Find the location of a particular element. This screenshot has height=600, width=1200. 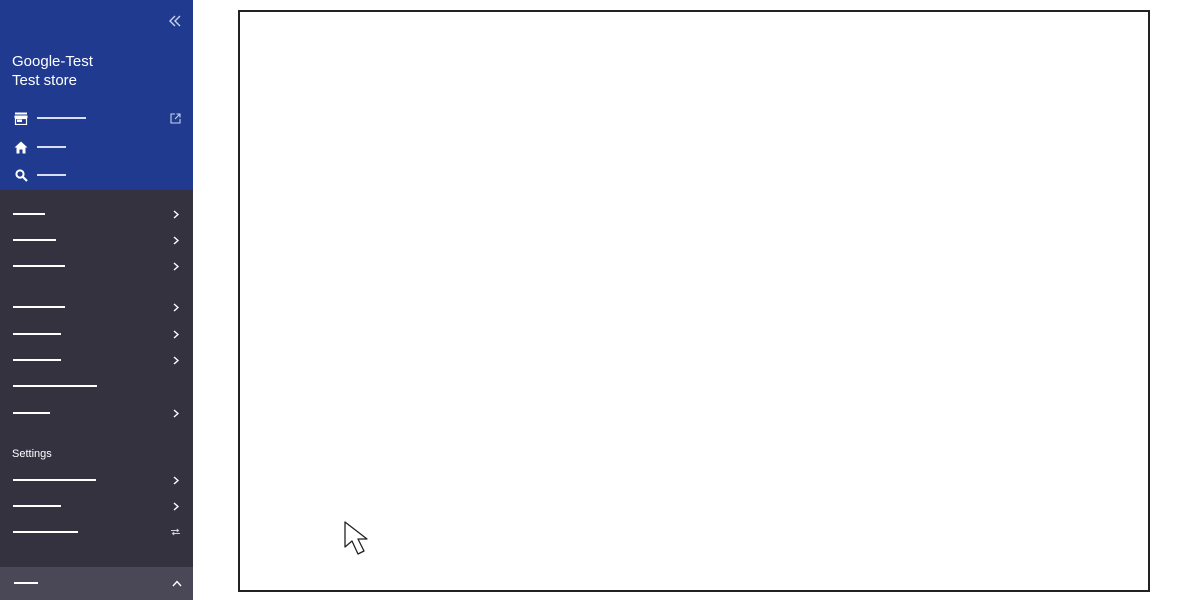

external-link-icon is located at coordinates (175, 118).